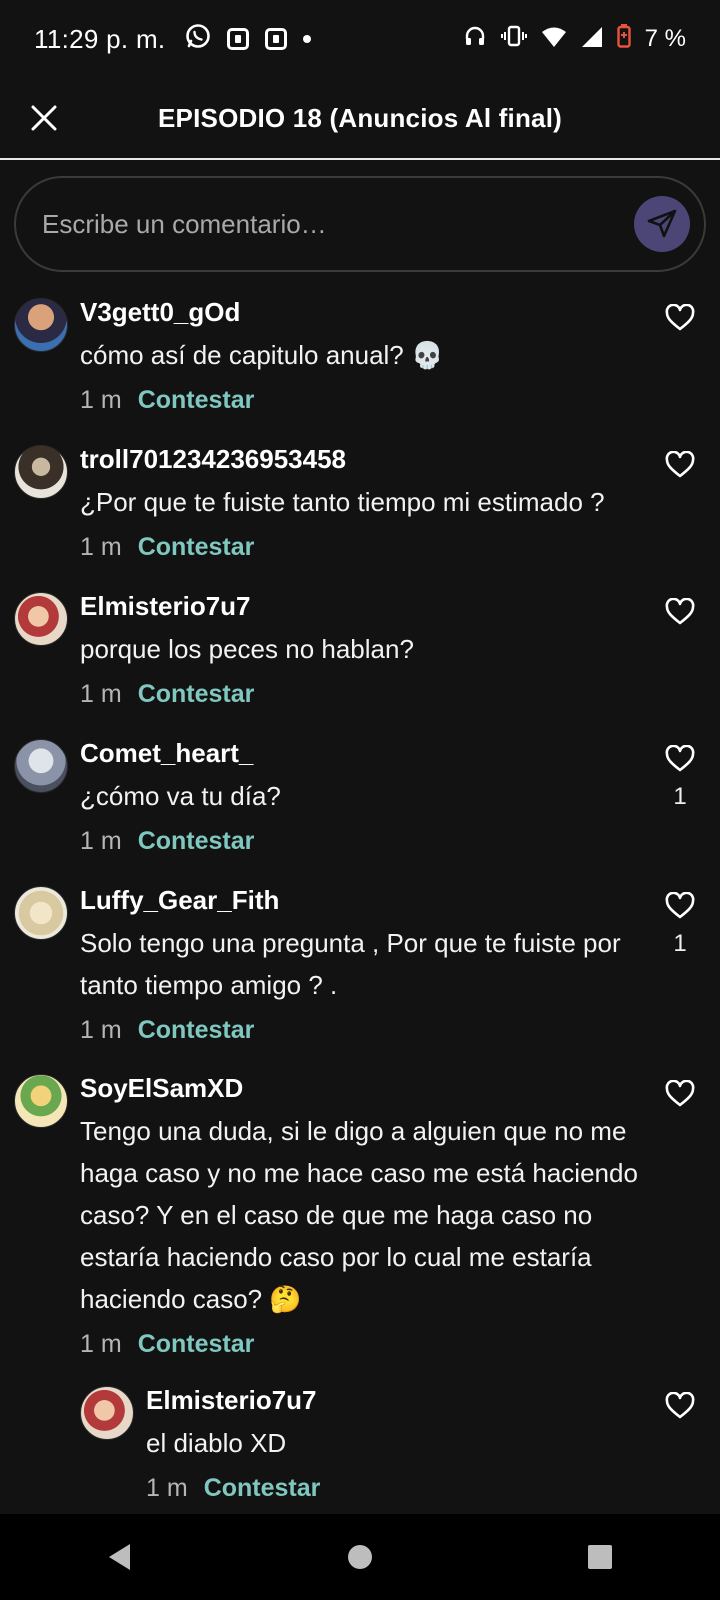 This screenshot has width=720, height=1600. What do you see at coordinates (554, 39) in the screenshot?
I see `wifi-icon` at bounding box center [554, 39].